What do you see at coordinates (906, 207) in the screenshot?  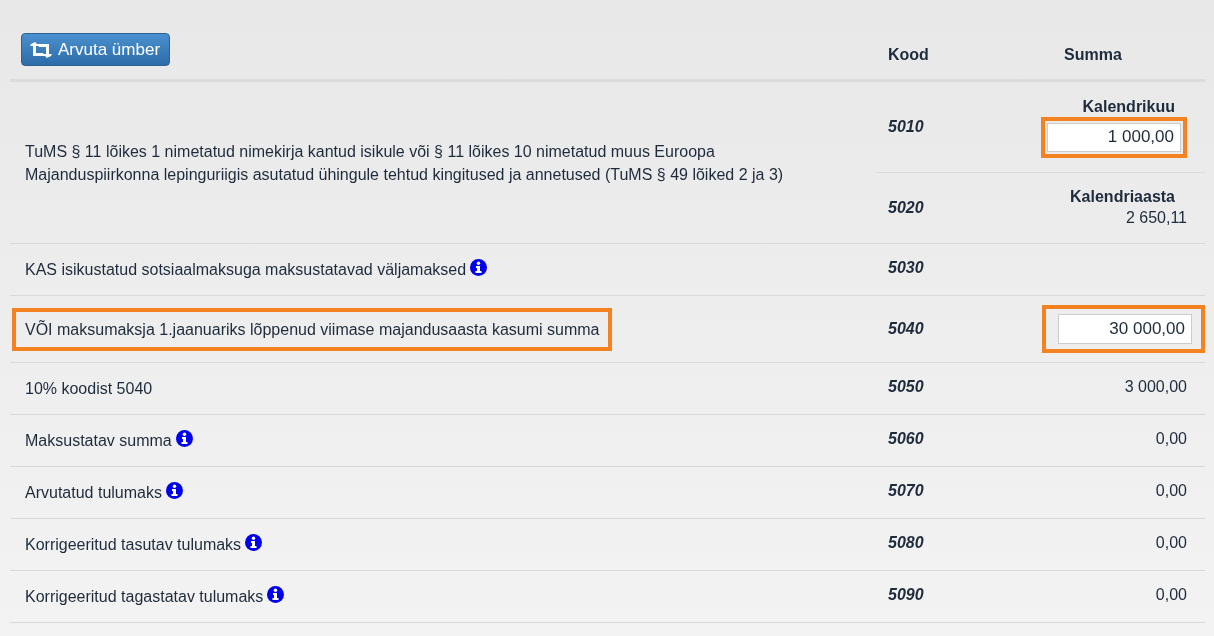 I see `code-value: 5020` at bounding box center [906, 207].